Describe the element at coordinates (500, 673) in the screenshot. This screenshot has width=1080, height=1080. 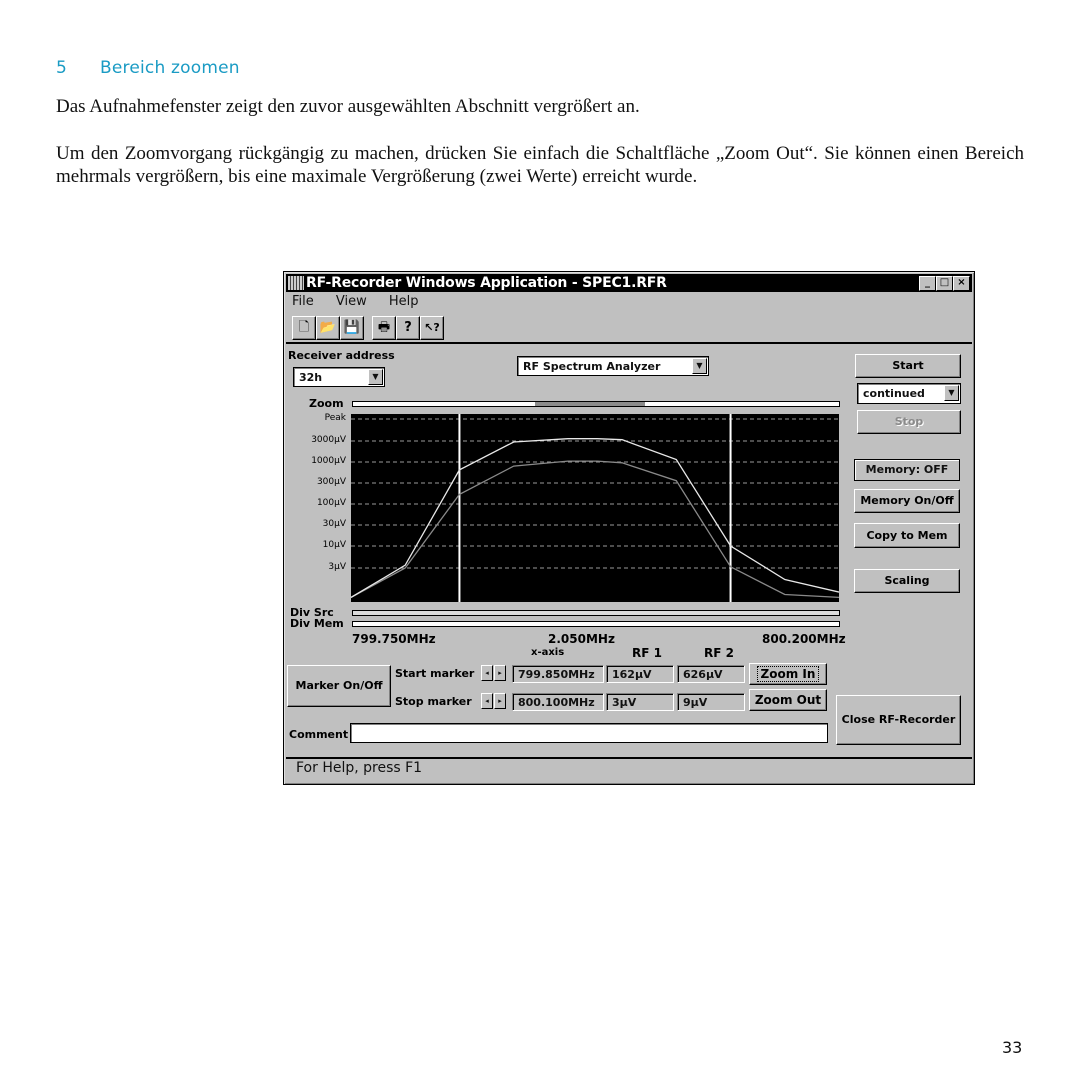
I see `start-marker-right-arrow: ▸` at that location.